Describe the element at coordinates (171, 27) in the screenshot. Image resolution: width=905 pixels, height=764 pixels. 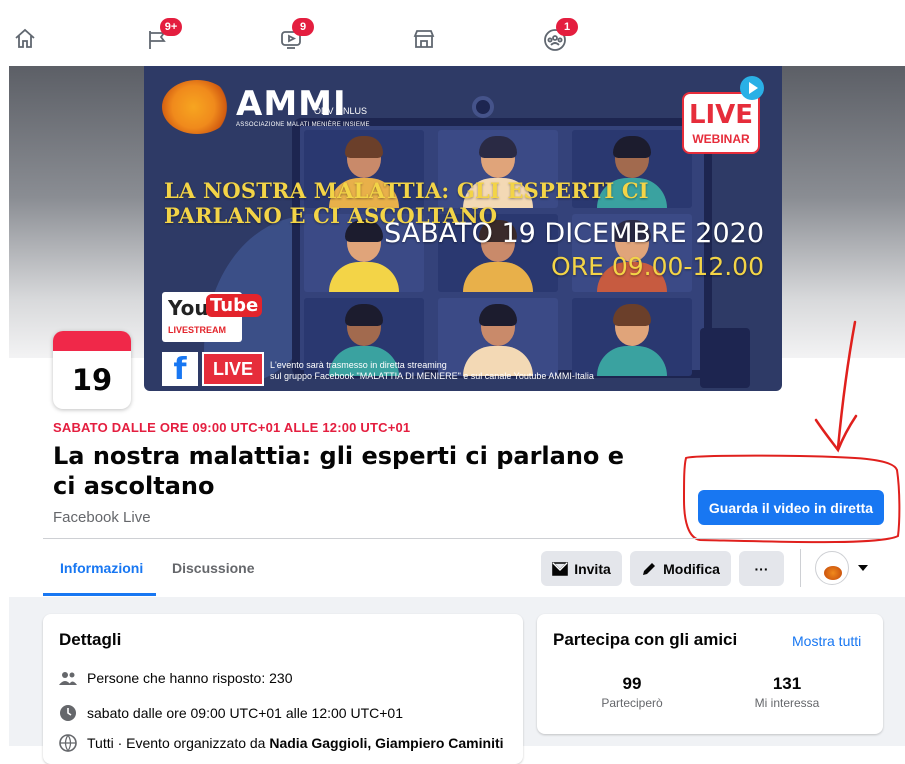
I see `pages-notification-badge: 9+` at that location.